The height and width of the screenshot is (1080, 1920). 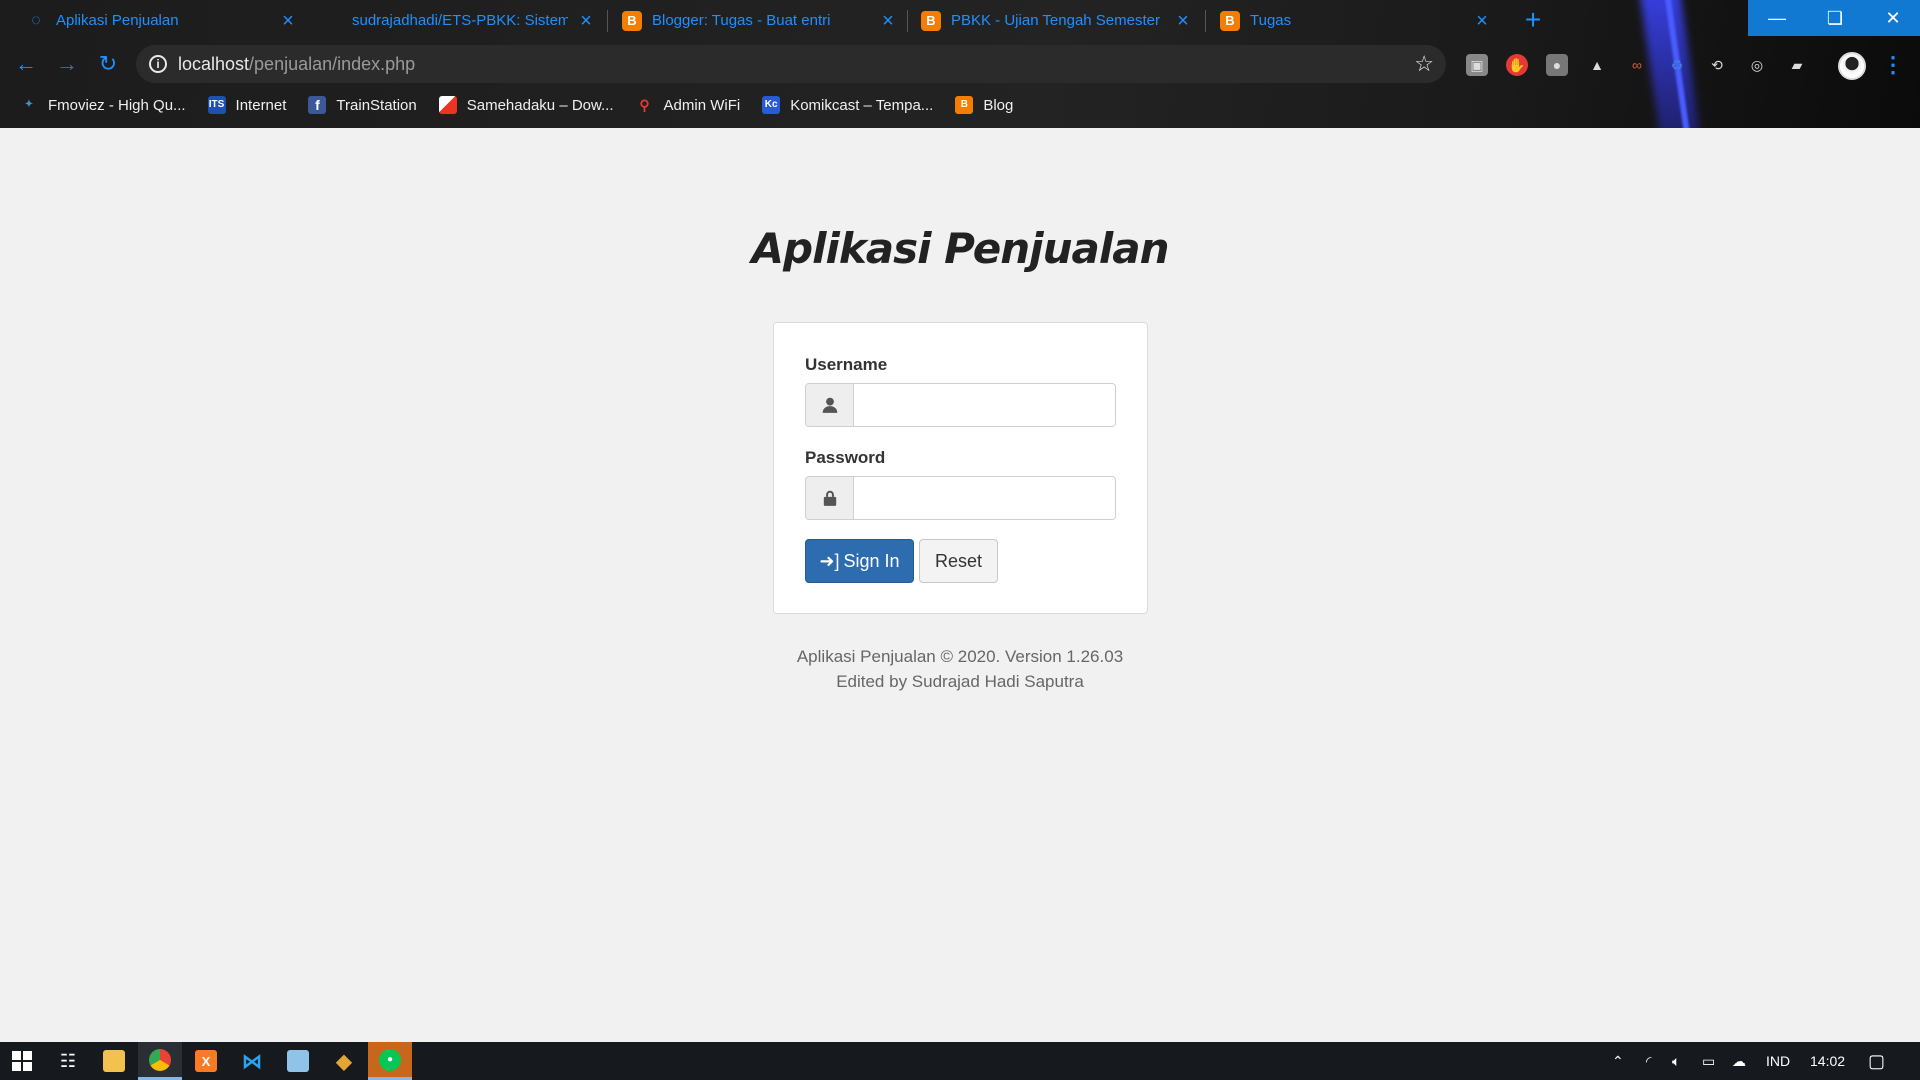 What do you see at coordinates (984, 498) in the screenshot?
I see `password-input` at bounding box center [984, 498].